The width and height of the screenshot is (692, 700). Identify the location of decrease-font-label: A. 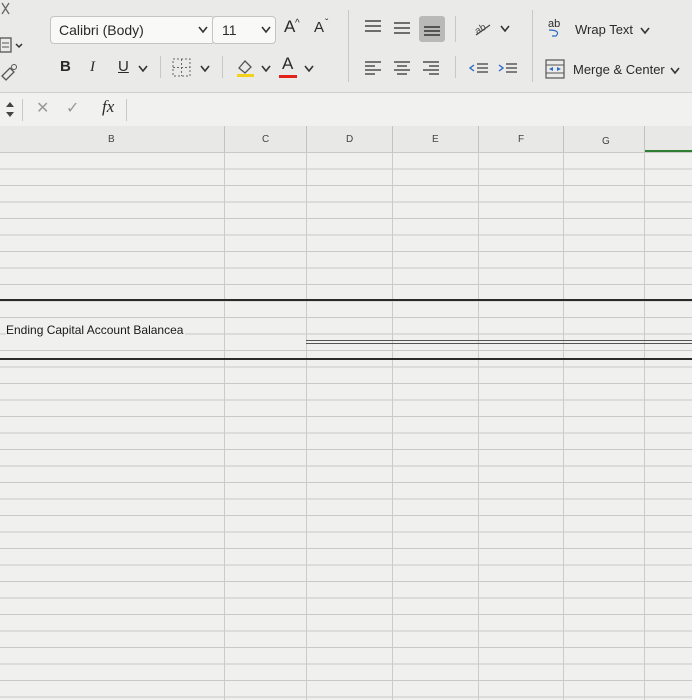
(319, 27).